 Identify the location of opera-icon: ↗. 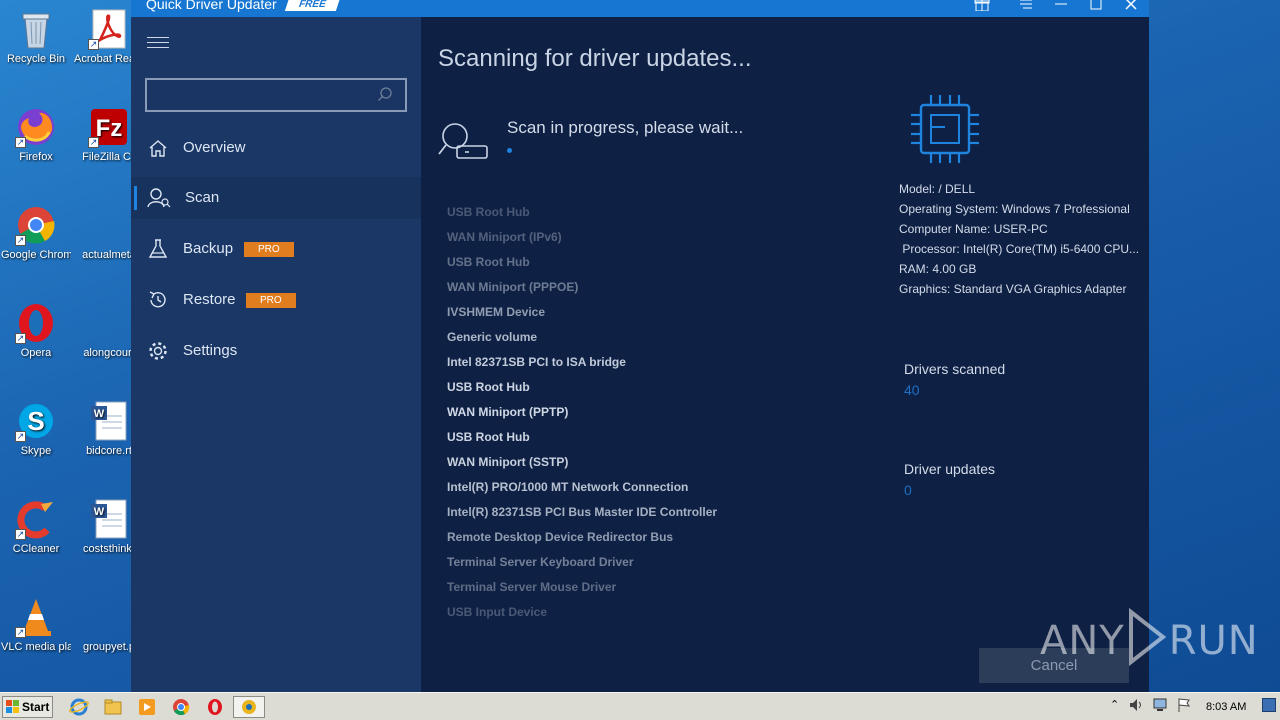
(36, 323).